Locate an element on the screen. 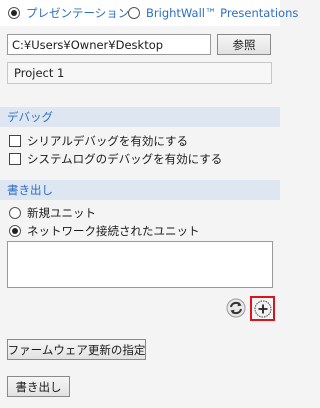  mode-tabs: プレゼンテーション BrightWall™ Presentations is located at coordinates (149, 13).